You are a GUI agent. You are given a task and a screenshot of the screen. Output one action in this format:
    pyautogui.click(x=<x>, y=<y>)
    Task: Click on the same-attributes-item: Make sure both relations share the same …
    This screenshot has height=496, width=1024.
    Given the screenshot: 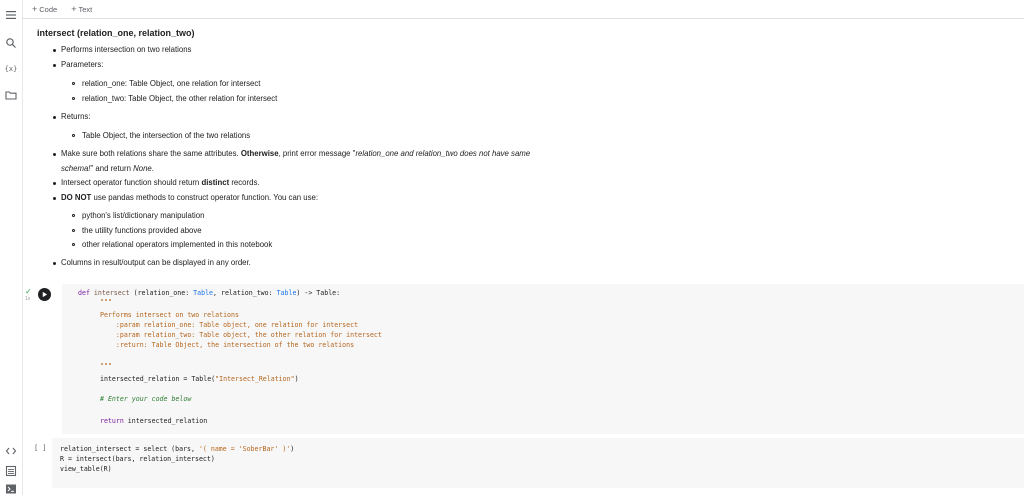 What is the action you would take?
    pyautogui.click(x=295, y=153)
    